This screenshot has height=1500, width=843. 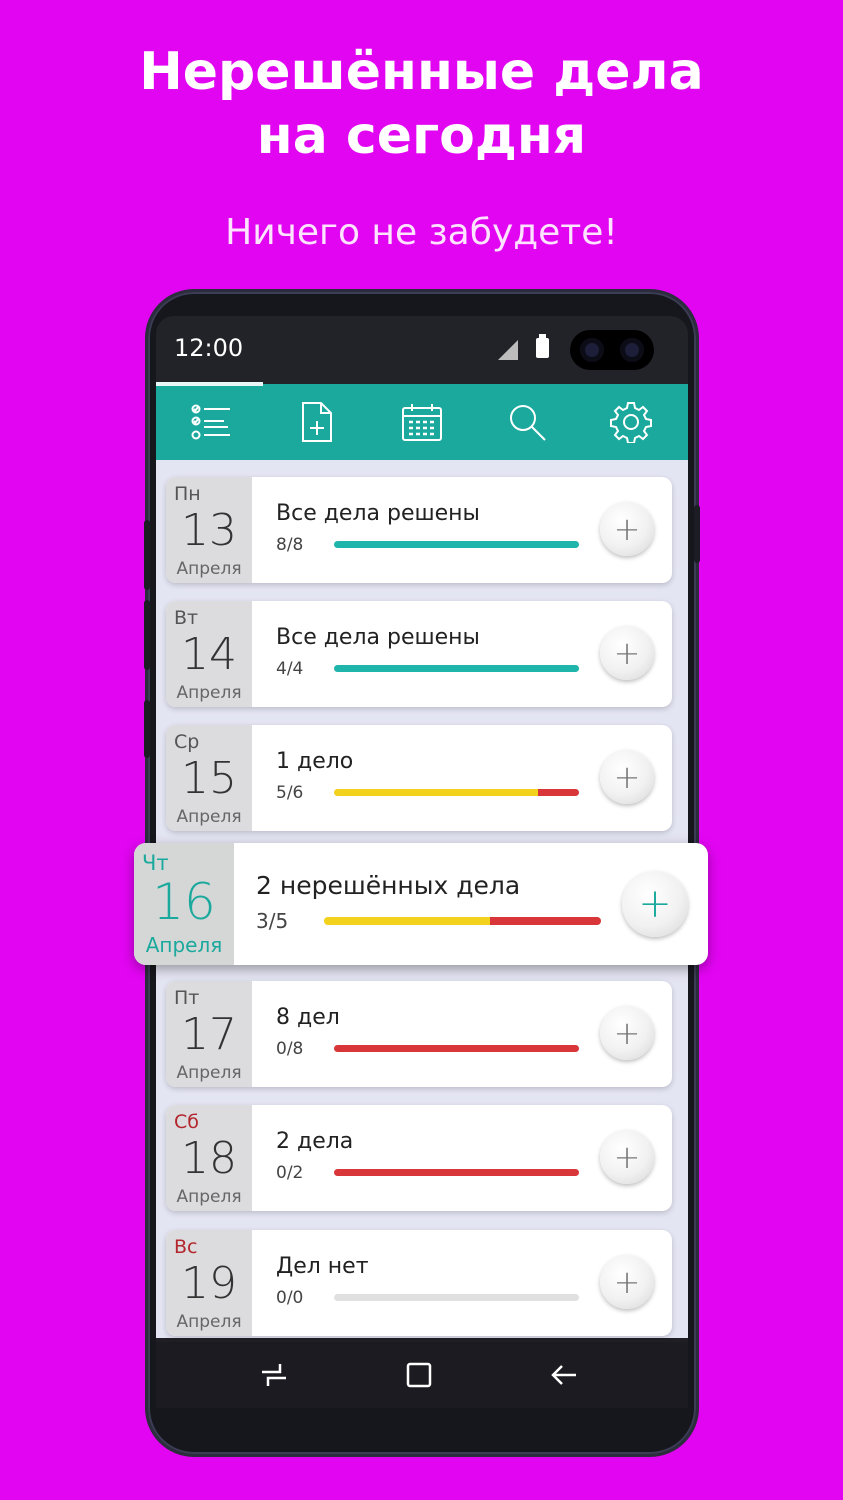 I want to click on battery-icon, so click(x=542, y=346).